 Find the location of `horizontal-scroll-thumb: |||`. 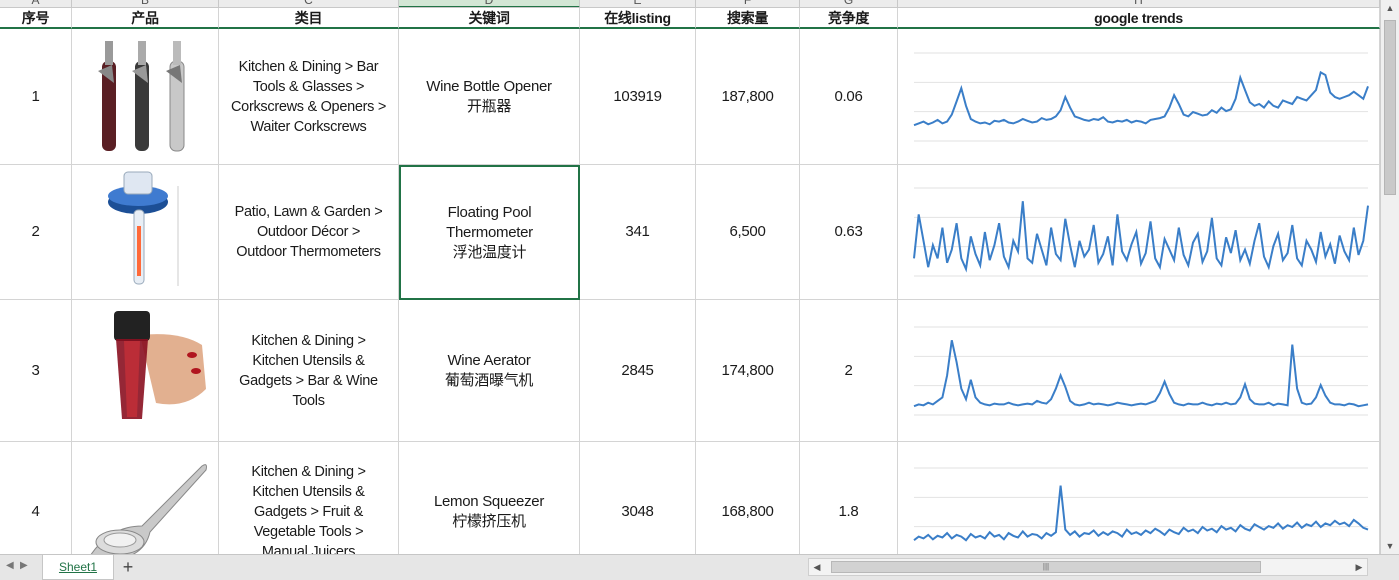

horizontal-scroll-thumb: ||| is located at coordinates (1046, 567).